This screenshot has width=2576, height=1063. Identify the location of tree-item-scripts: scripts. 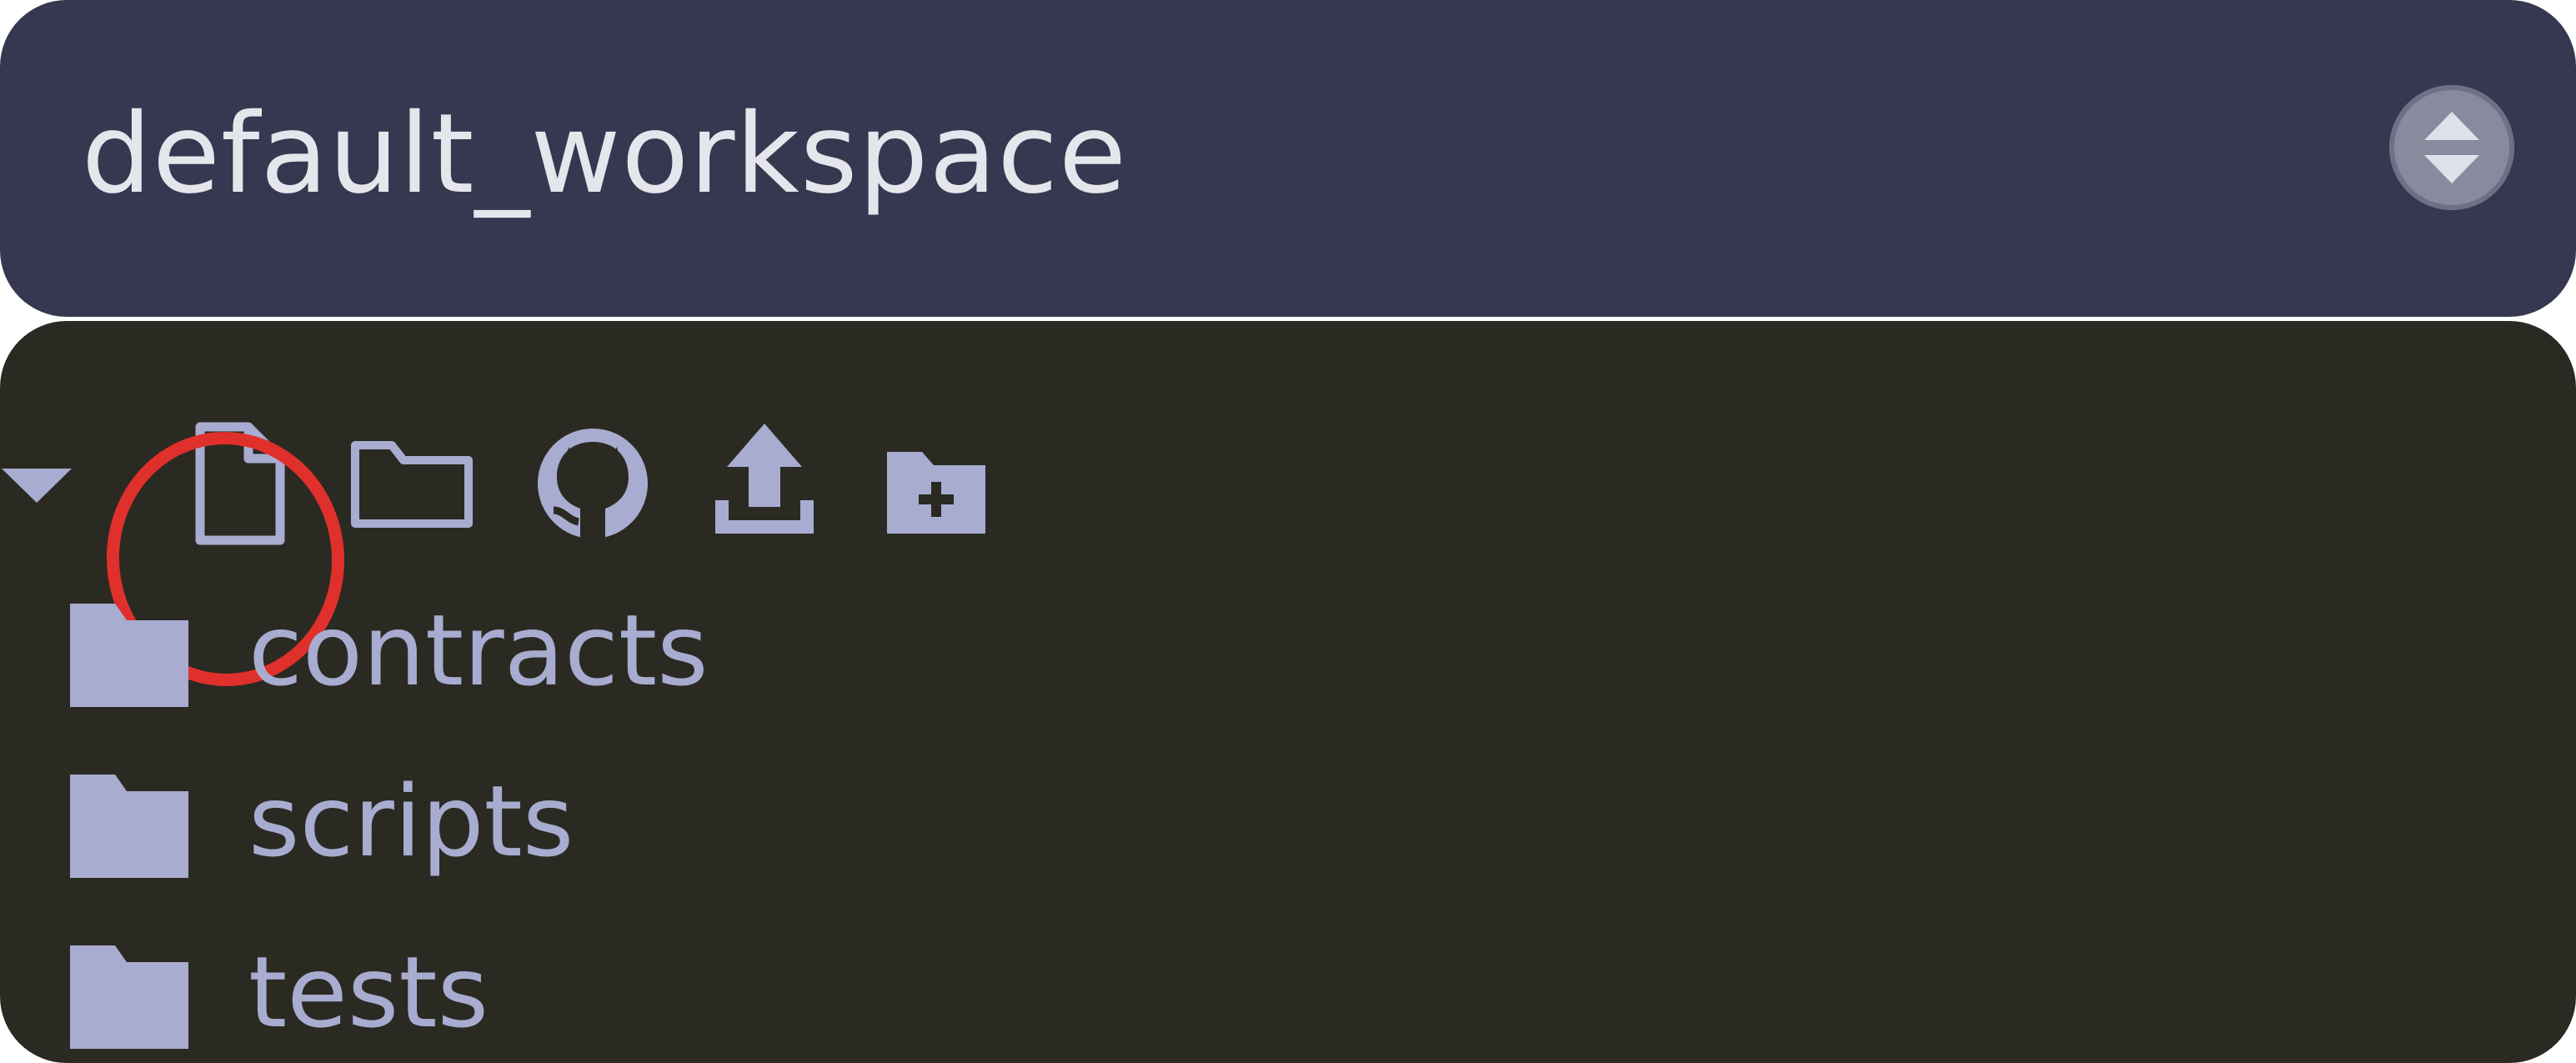
(734, 821).